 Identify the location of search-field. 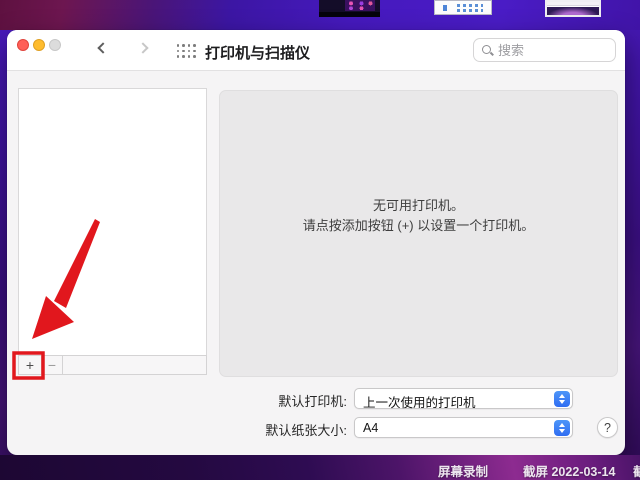
(544, 50).